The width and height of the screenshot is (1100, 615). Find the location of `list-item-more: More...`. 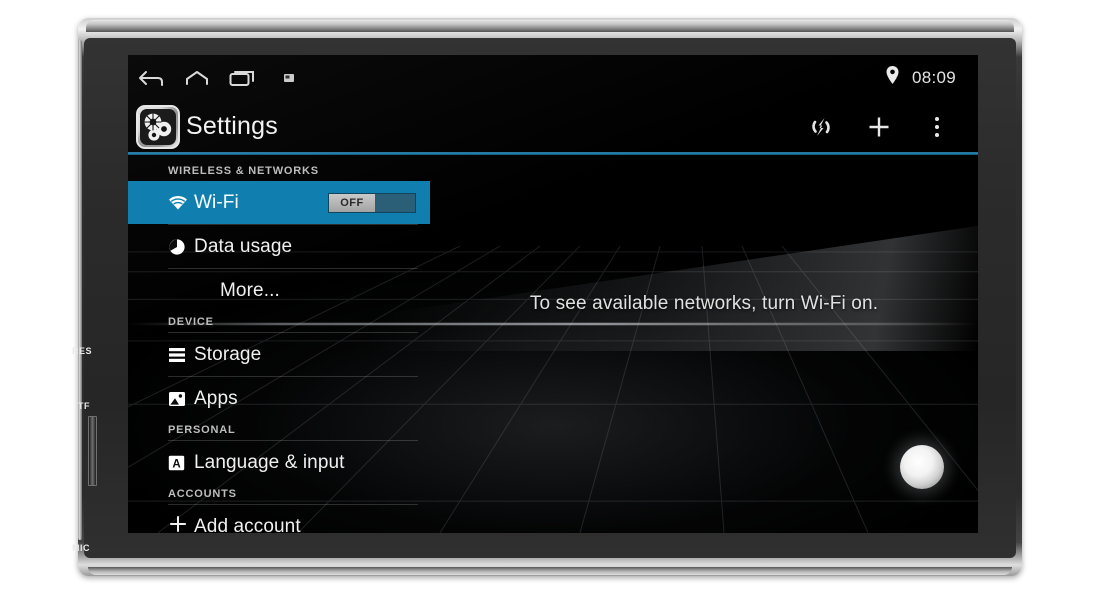

list-item-more: More... is located at coordinates (279, 290).